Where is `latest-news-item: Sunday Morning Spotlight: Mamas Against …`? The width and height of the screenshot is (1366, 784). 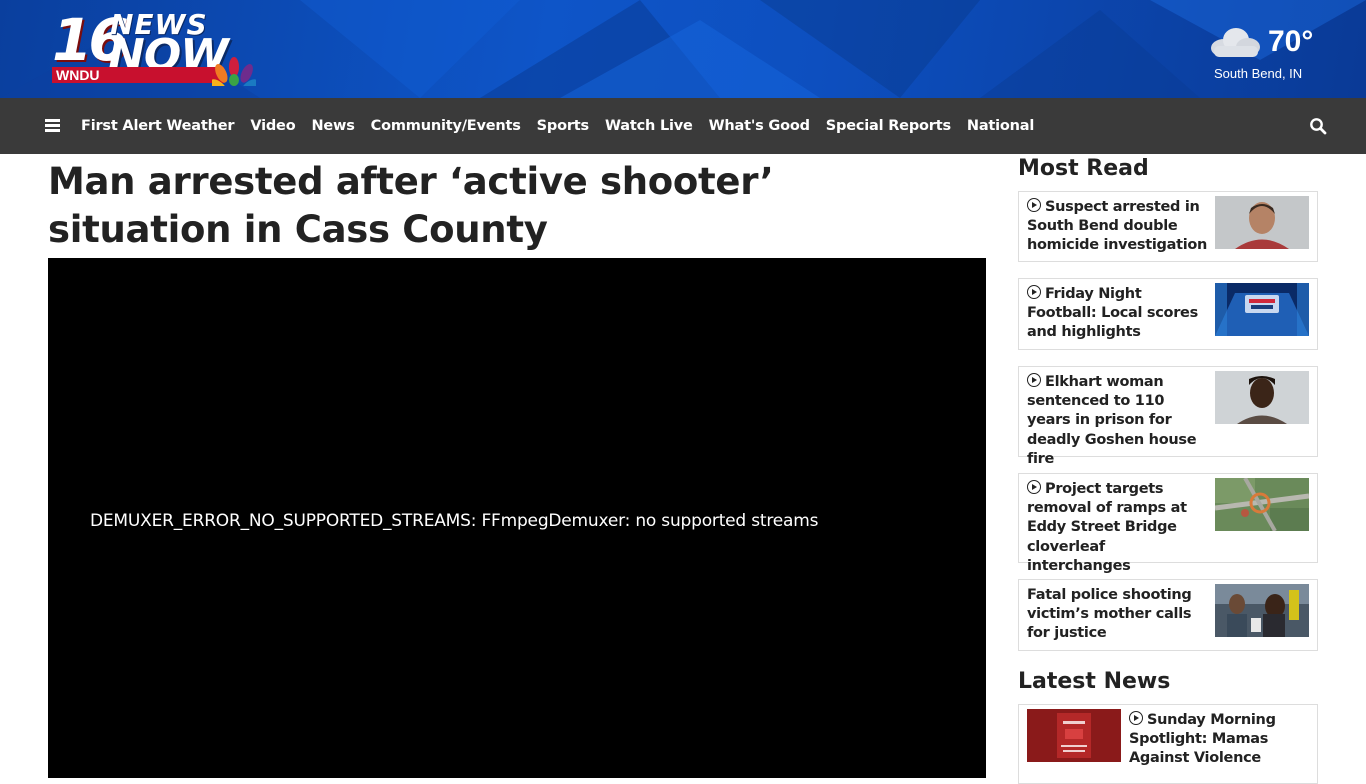 latest-news-item: Sunday Morning Spotlight: Mamas Against … is located at coordinates (1168, 744).